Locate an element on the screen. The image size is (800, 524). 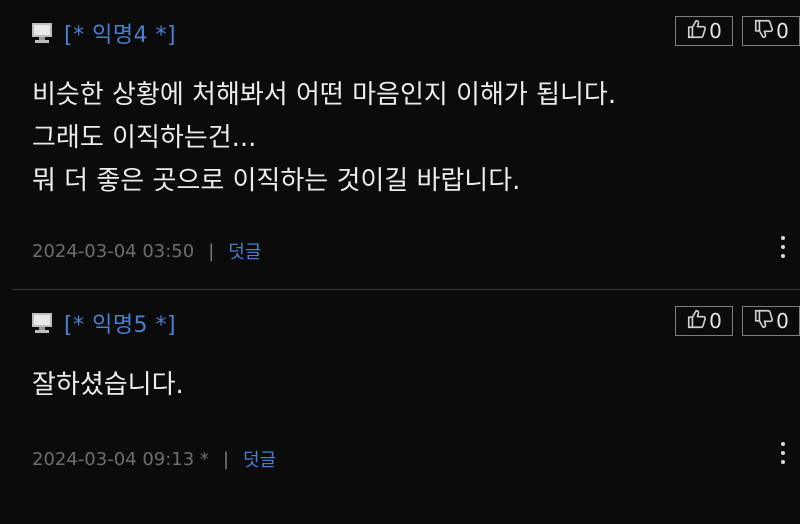
comment-header: [* 익명5 *] is located at coordinates (103, 323).